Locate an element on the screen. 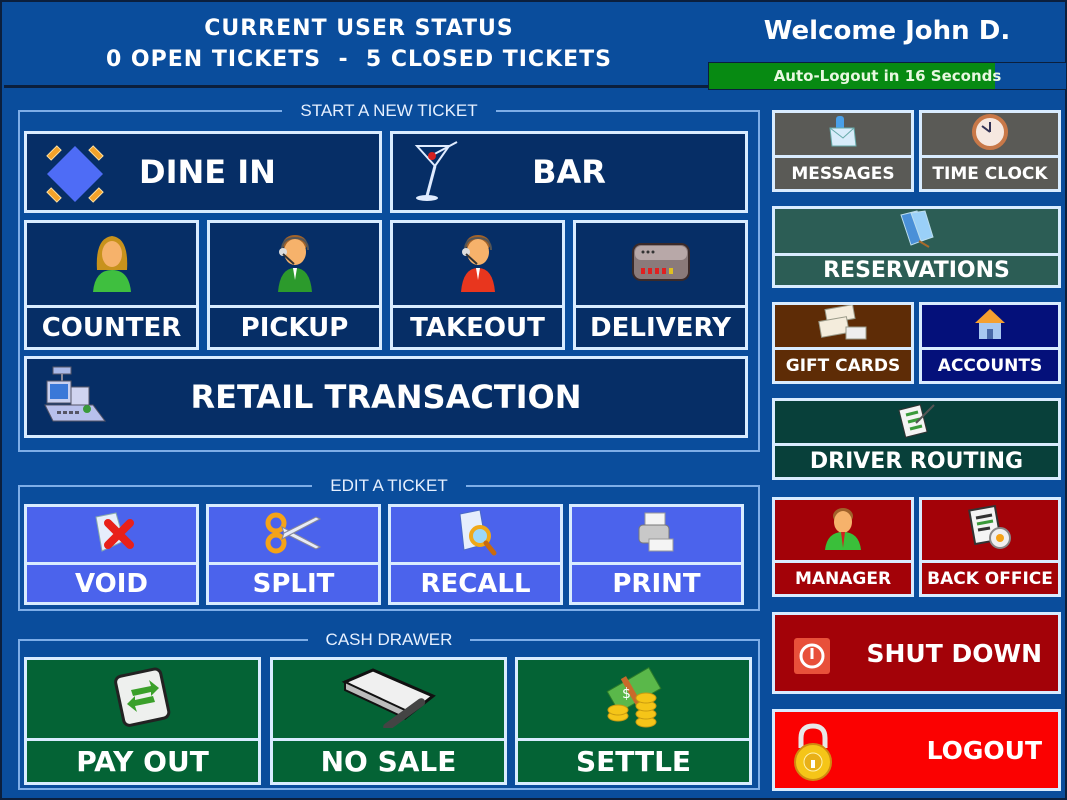 This screenshot has width=1067, height=800. messages-label: MESSAGES is located at coordinates (843, 173).